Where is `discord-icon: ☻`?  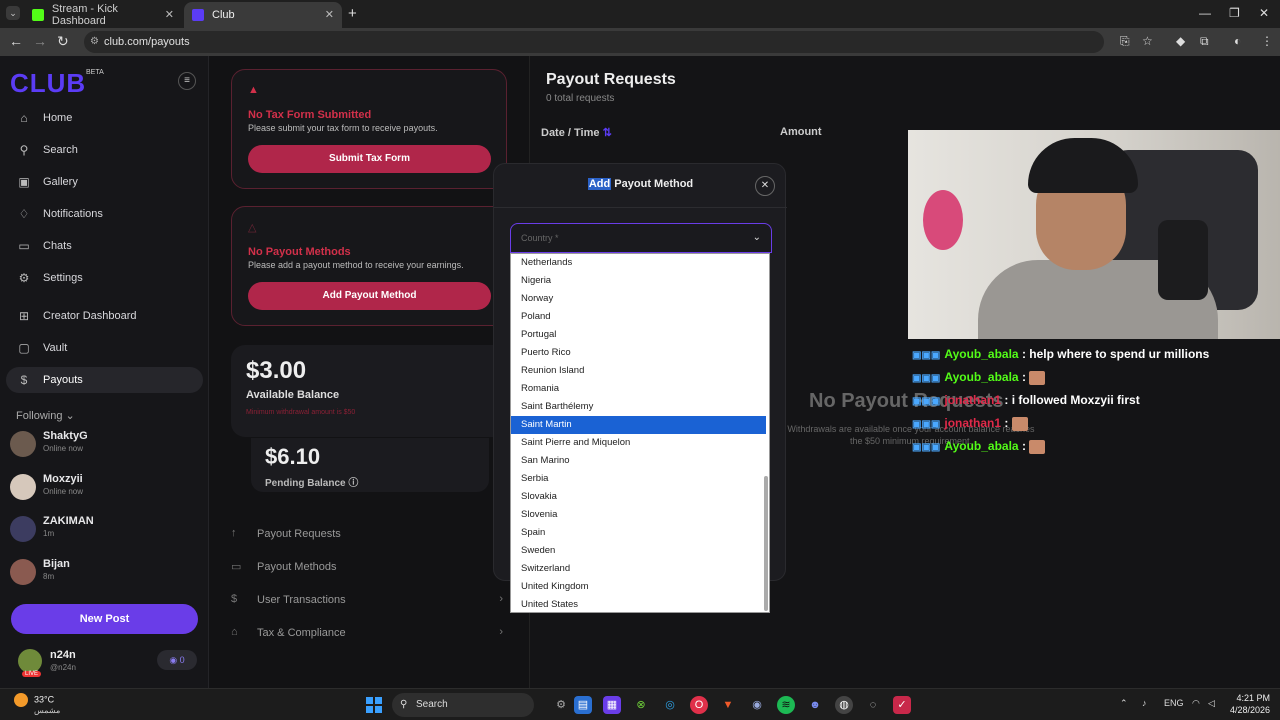
discord-icon: ☻ is located at coordinates (815, 705).